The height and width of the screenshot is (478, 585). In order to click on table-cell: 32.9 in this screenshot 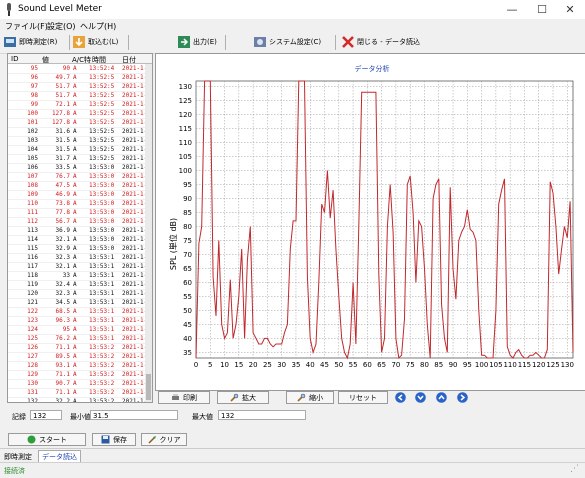, I will do `click(62, 248)`.